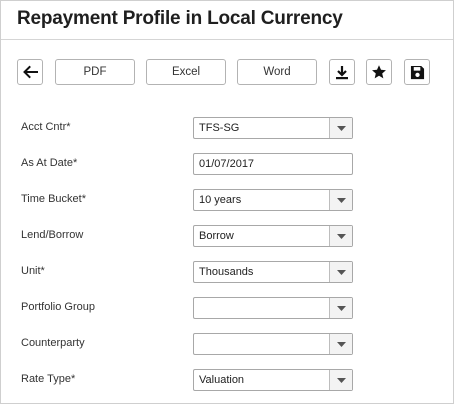 This screenshot has height=406, width=456. What do you see at coordinates (180, 18) in the screenshot?
I see `page-title: Repayment Profile in Local Currency` at bounding box center [180, 18].